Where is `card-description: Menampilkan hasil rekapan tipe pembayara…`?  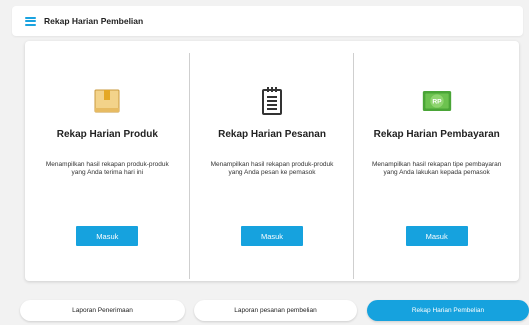
card-description: Menampilkan hasil rekapan tipe pembayara… is located at coordinates (436, 168).